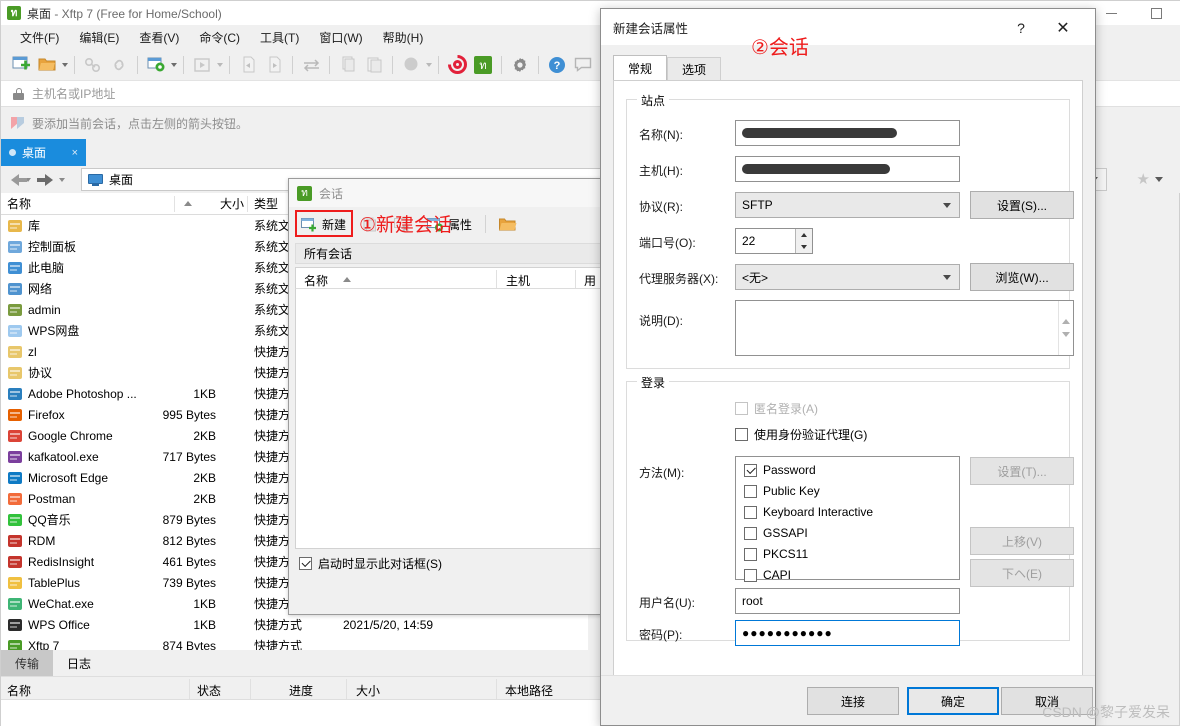 This screenshot has height=726, width=1180. What do you see at coordinates (776, 533) in the screenshot?
I see `method-item-gssapi: GSSAPI` at bounding box center [776, 533].